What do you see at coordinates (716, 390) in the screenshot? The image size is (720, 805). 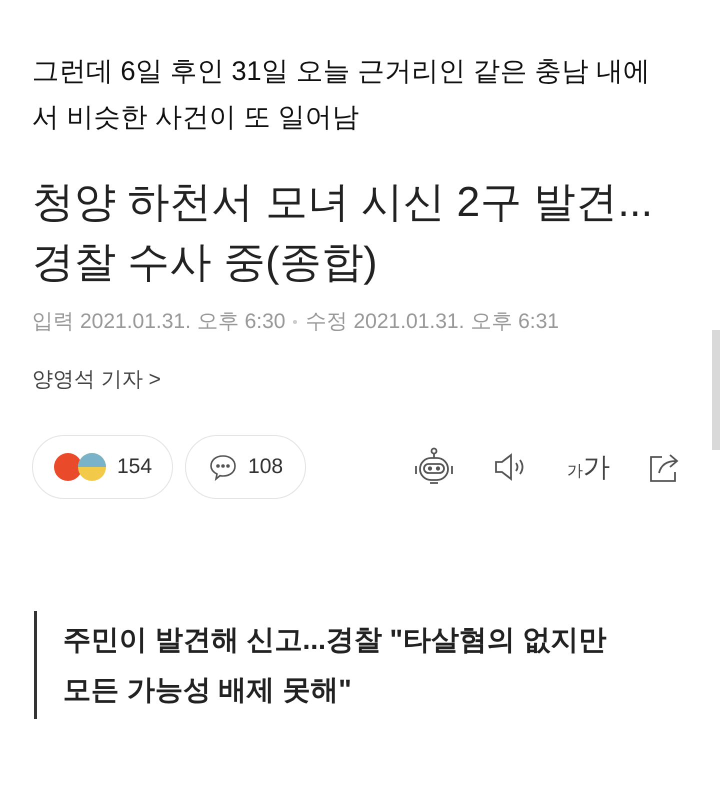 I see `scrollbar` at bounding box center [716, 390].